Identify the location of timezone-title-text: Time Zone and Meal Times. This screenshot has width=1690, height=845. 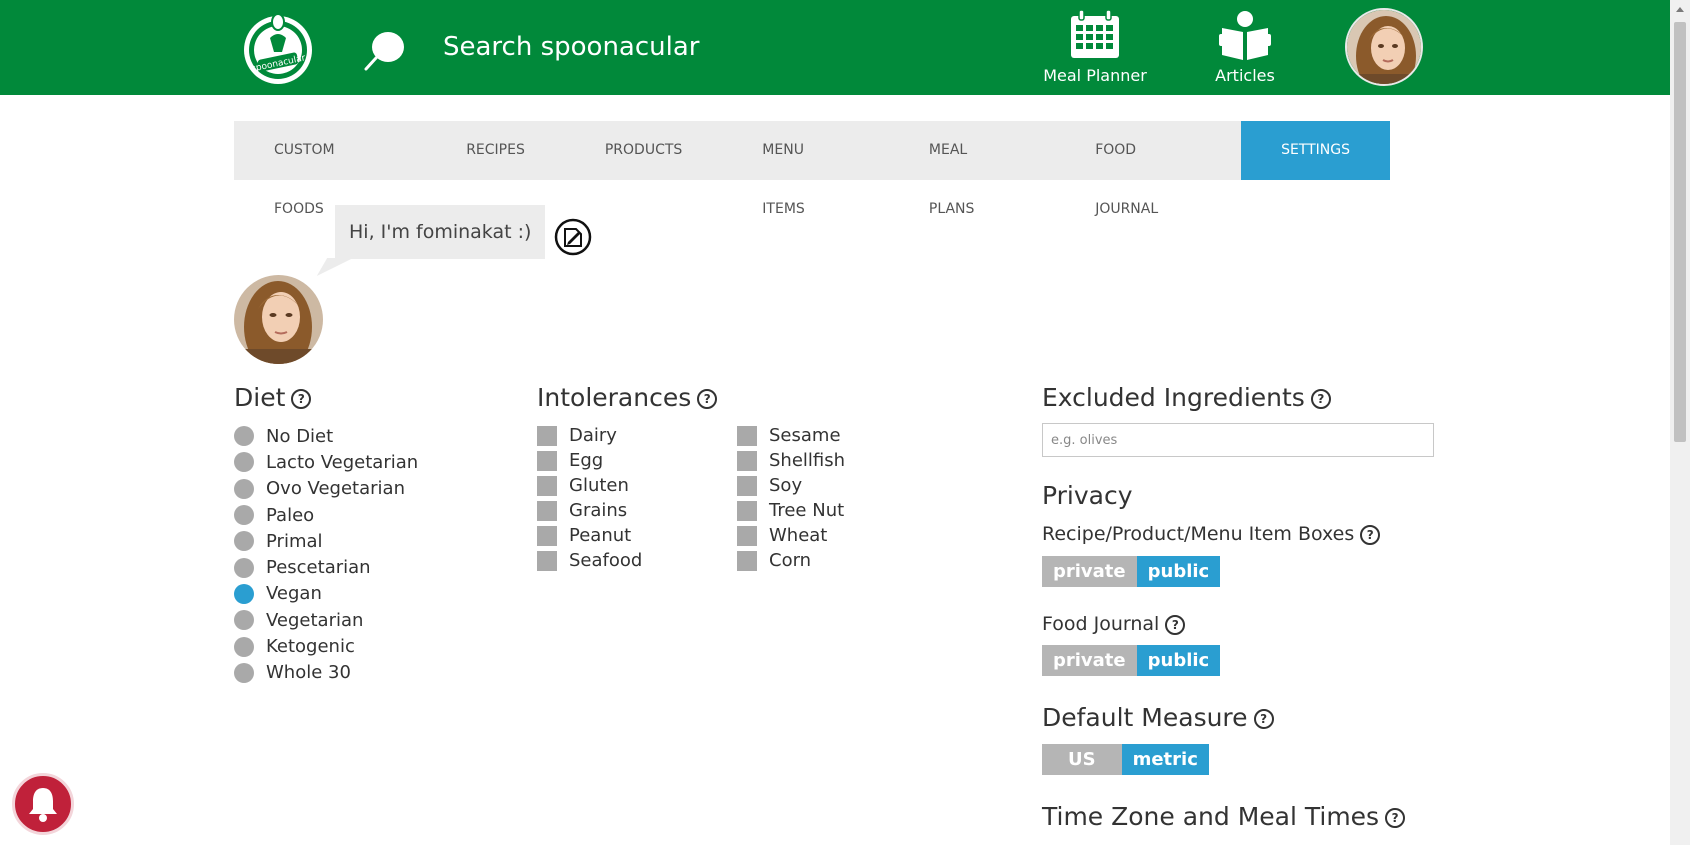
(1211, 816).